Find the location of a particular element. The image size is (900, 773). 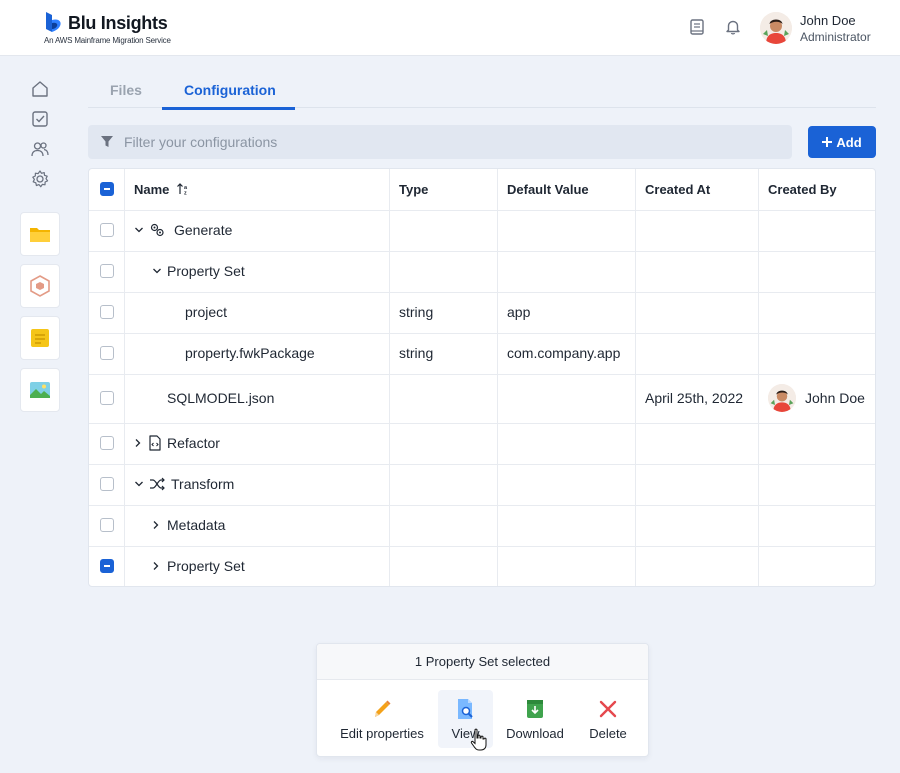

close-icon is located at coordinates (608, 709).